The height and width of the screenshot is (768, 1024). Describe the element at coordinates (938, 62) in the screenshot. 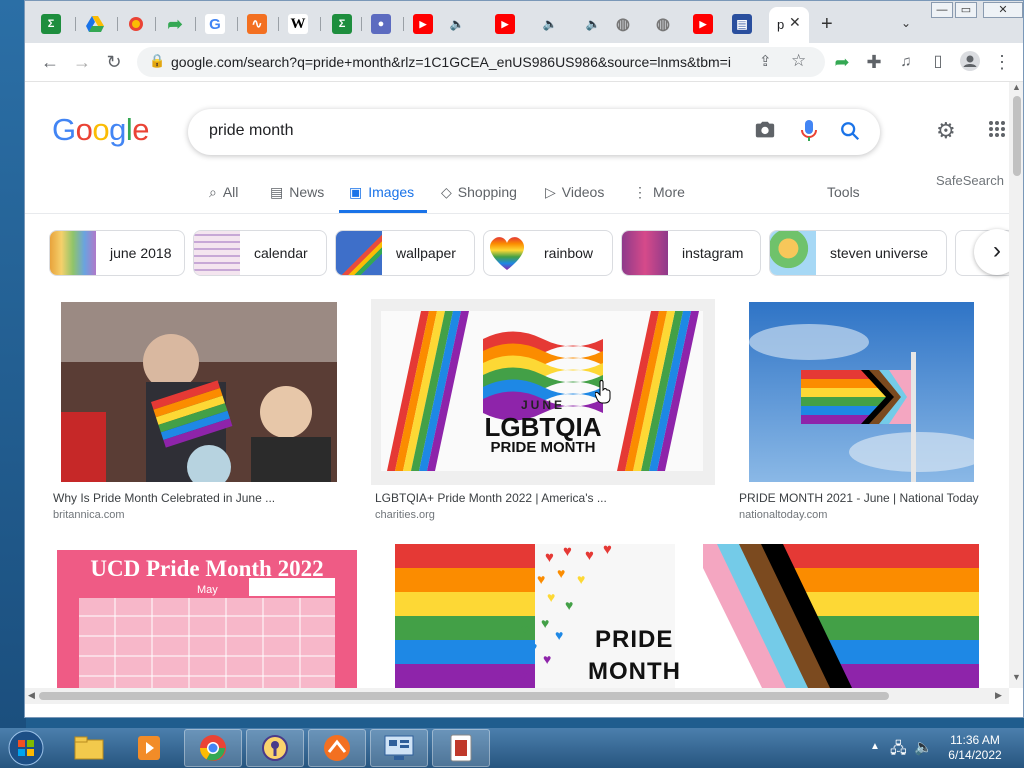

I see `side-panel-icon: ▯` at that location.